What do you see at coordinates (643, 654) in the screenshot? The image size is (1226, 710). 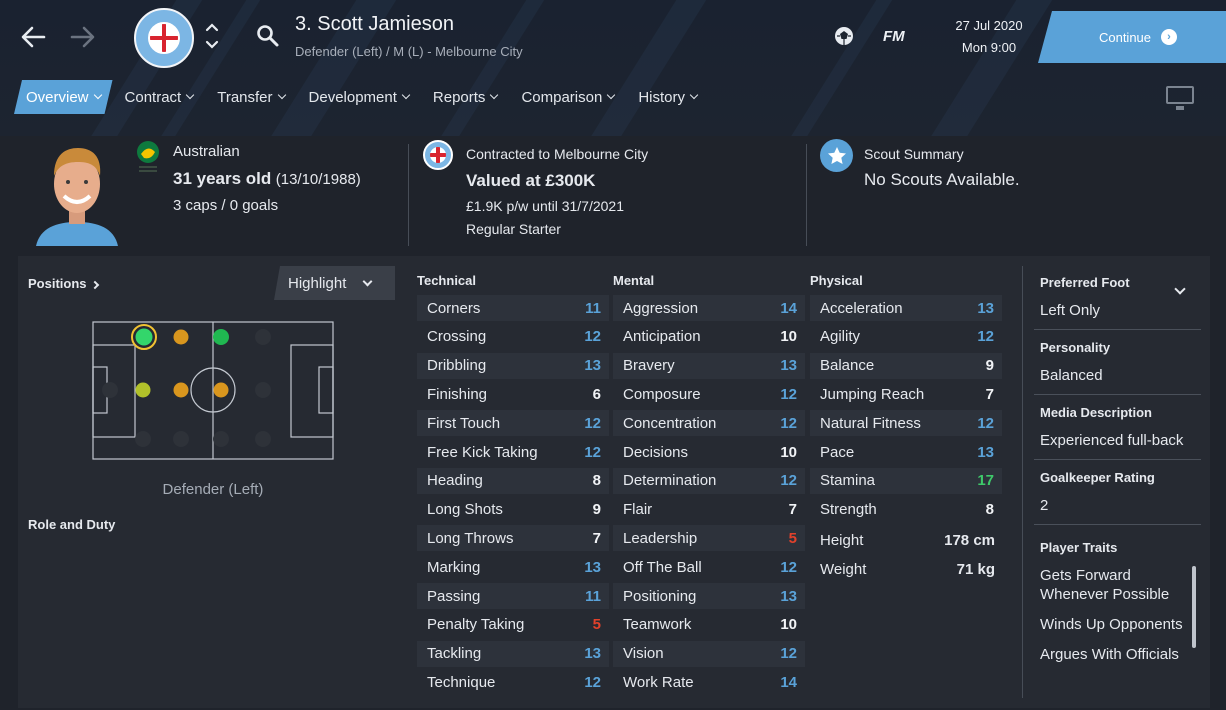 I see `attribute-name: Vision` at bounding box center [643, 654].